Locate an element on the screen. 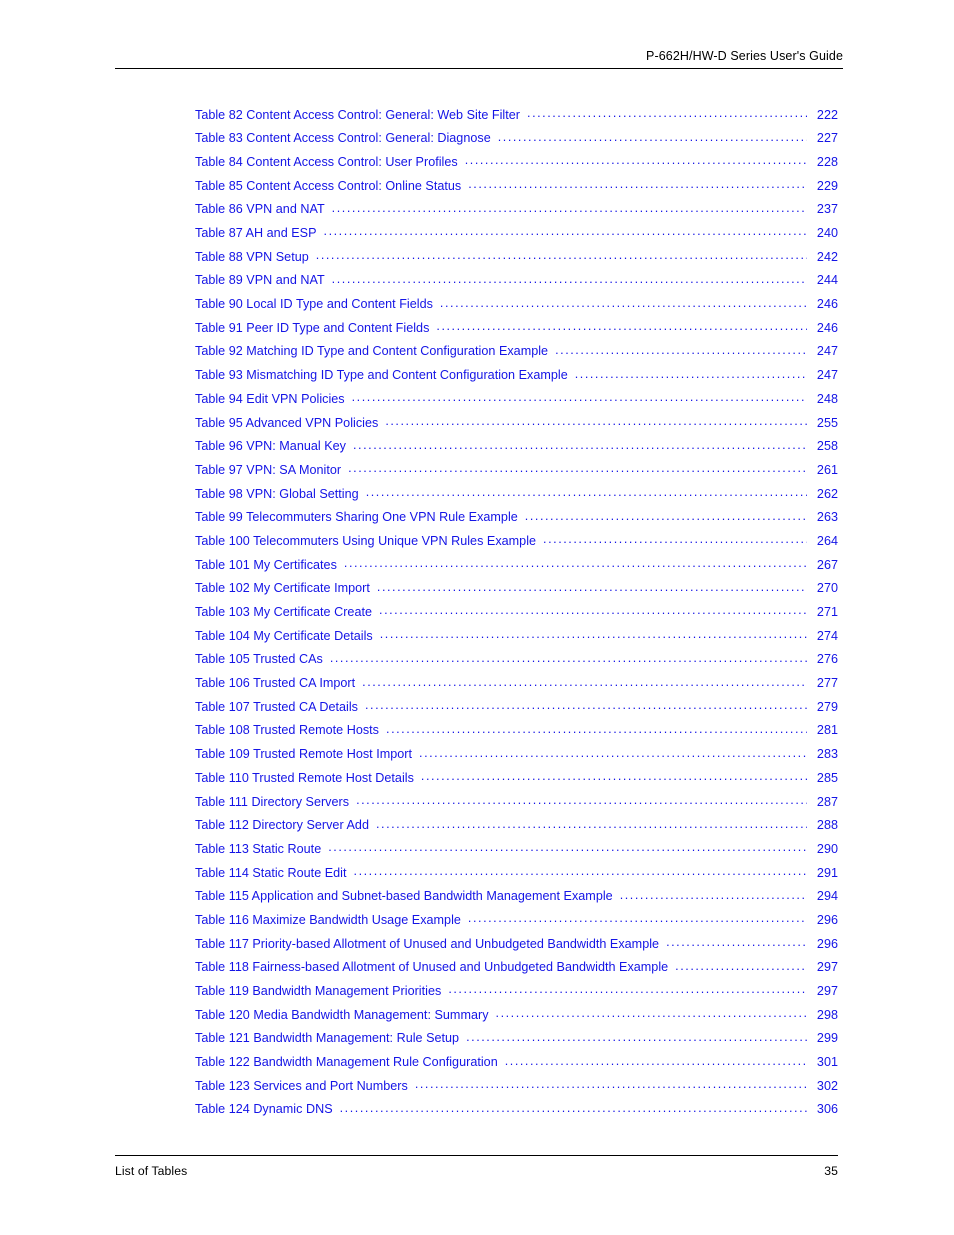 The image size is (954, 1235). toc-entry-page-number: 262 is located at coordinates (827, 493).